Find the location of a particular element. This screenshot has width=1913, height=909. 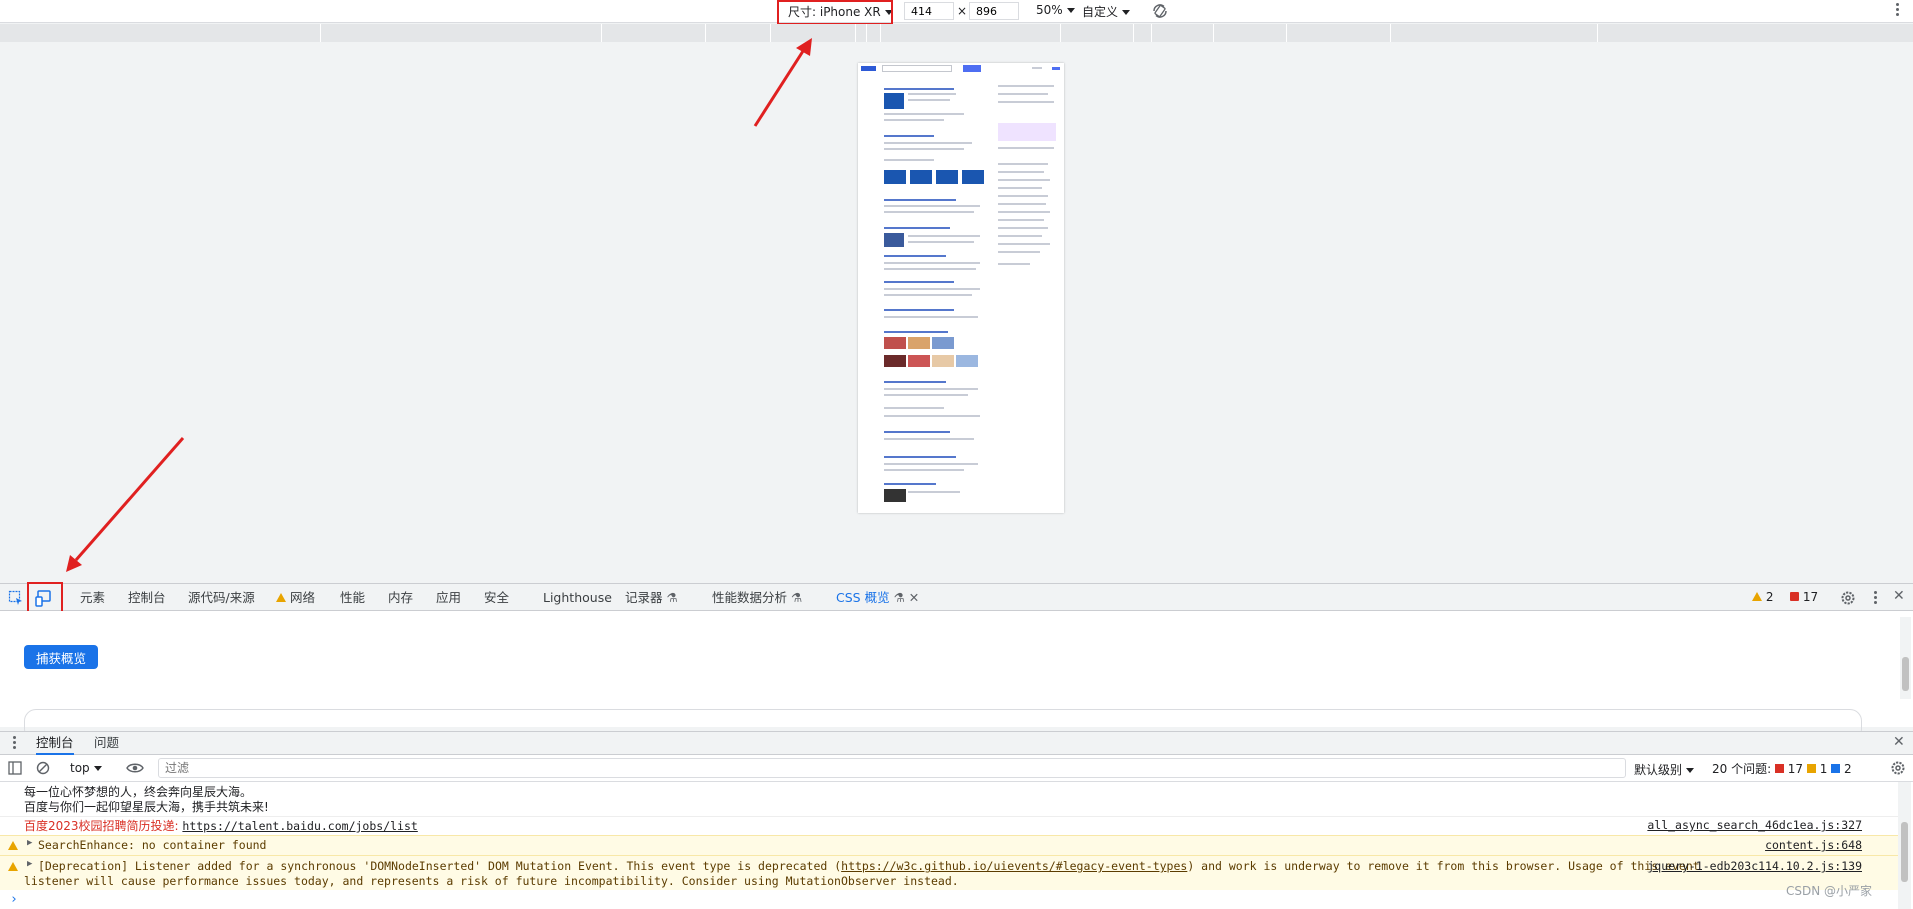

tab-recorder-label: 记录器 is located at coordinates (644, 597).